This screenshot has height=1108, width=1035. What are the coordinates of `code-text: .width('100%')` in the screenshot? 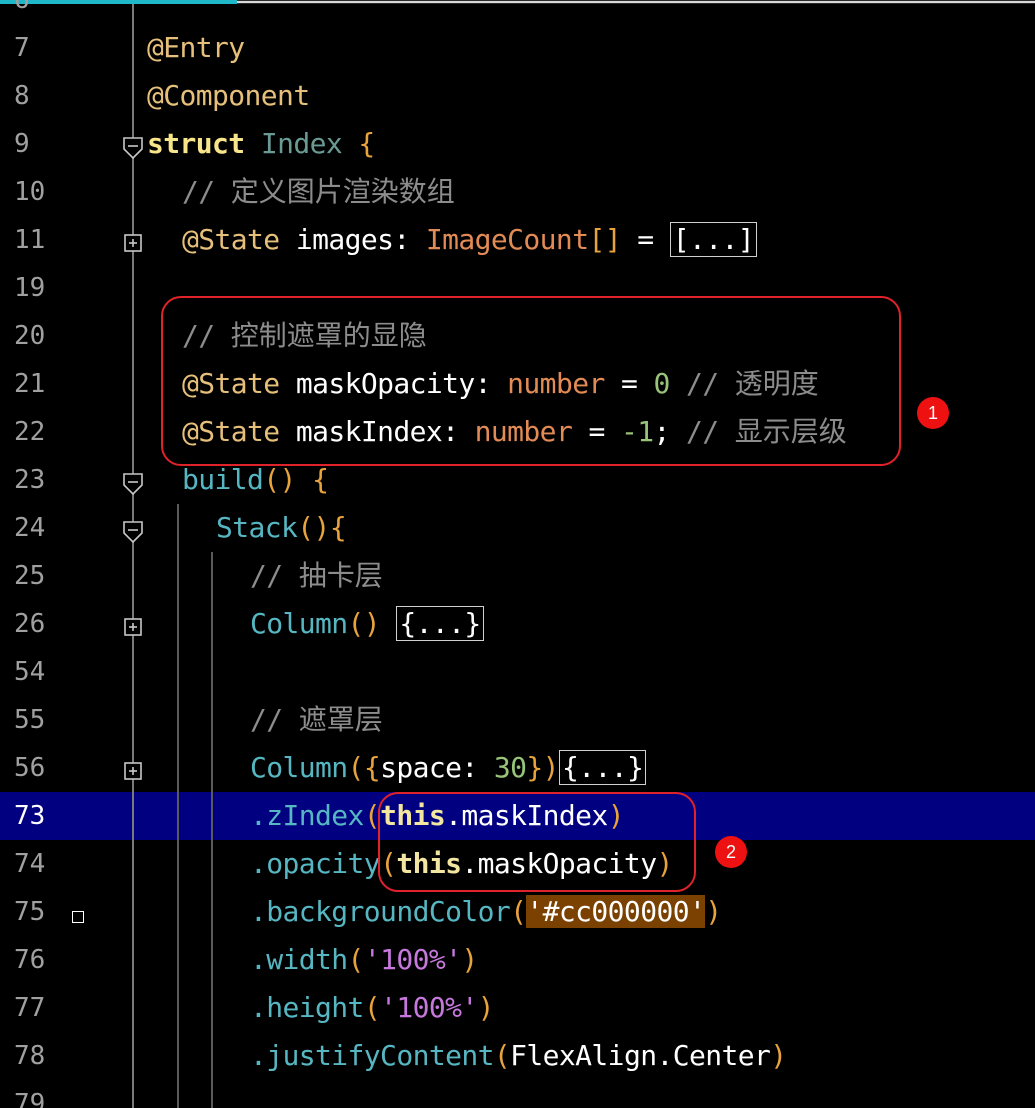 It's located at (364, 960).